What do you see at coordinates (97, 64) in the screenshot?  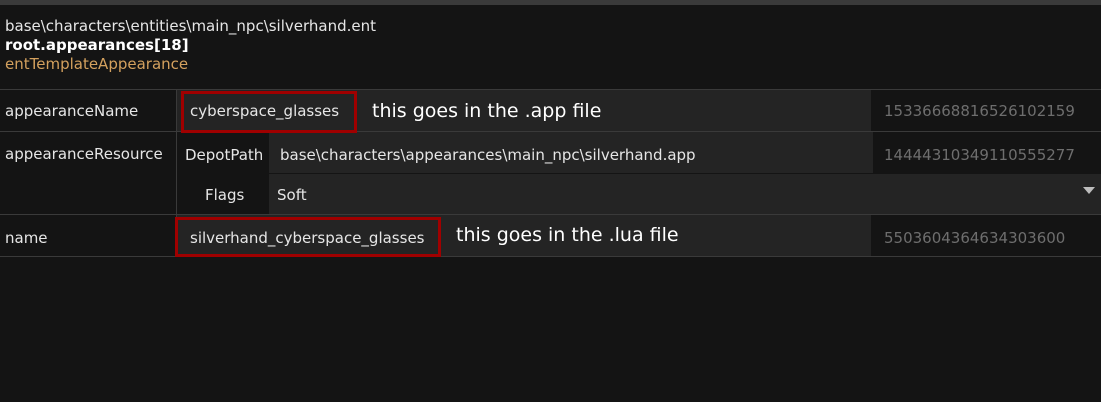 I see `type-name: entTemplateAppearance` at bounding box center [97, 64].